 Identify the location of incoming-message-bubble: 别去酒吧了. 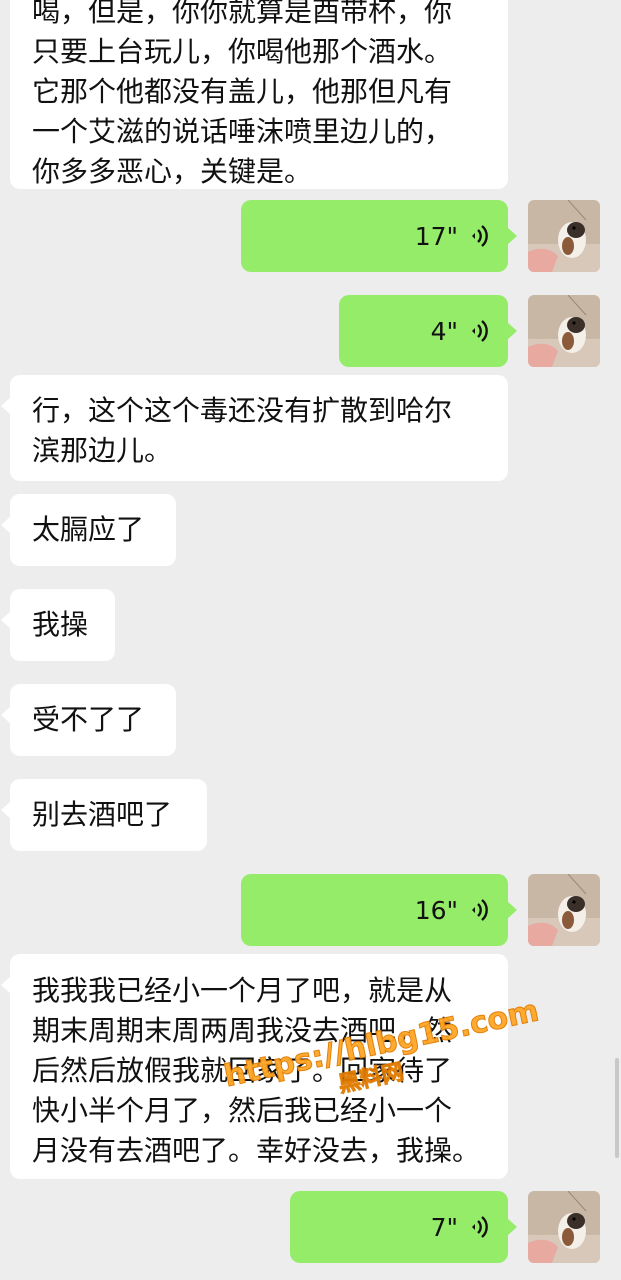
(104, 815).